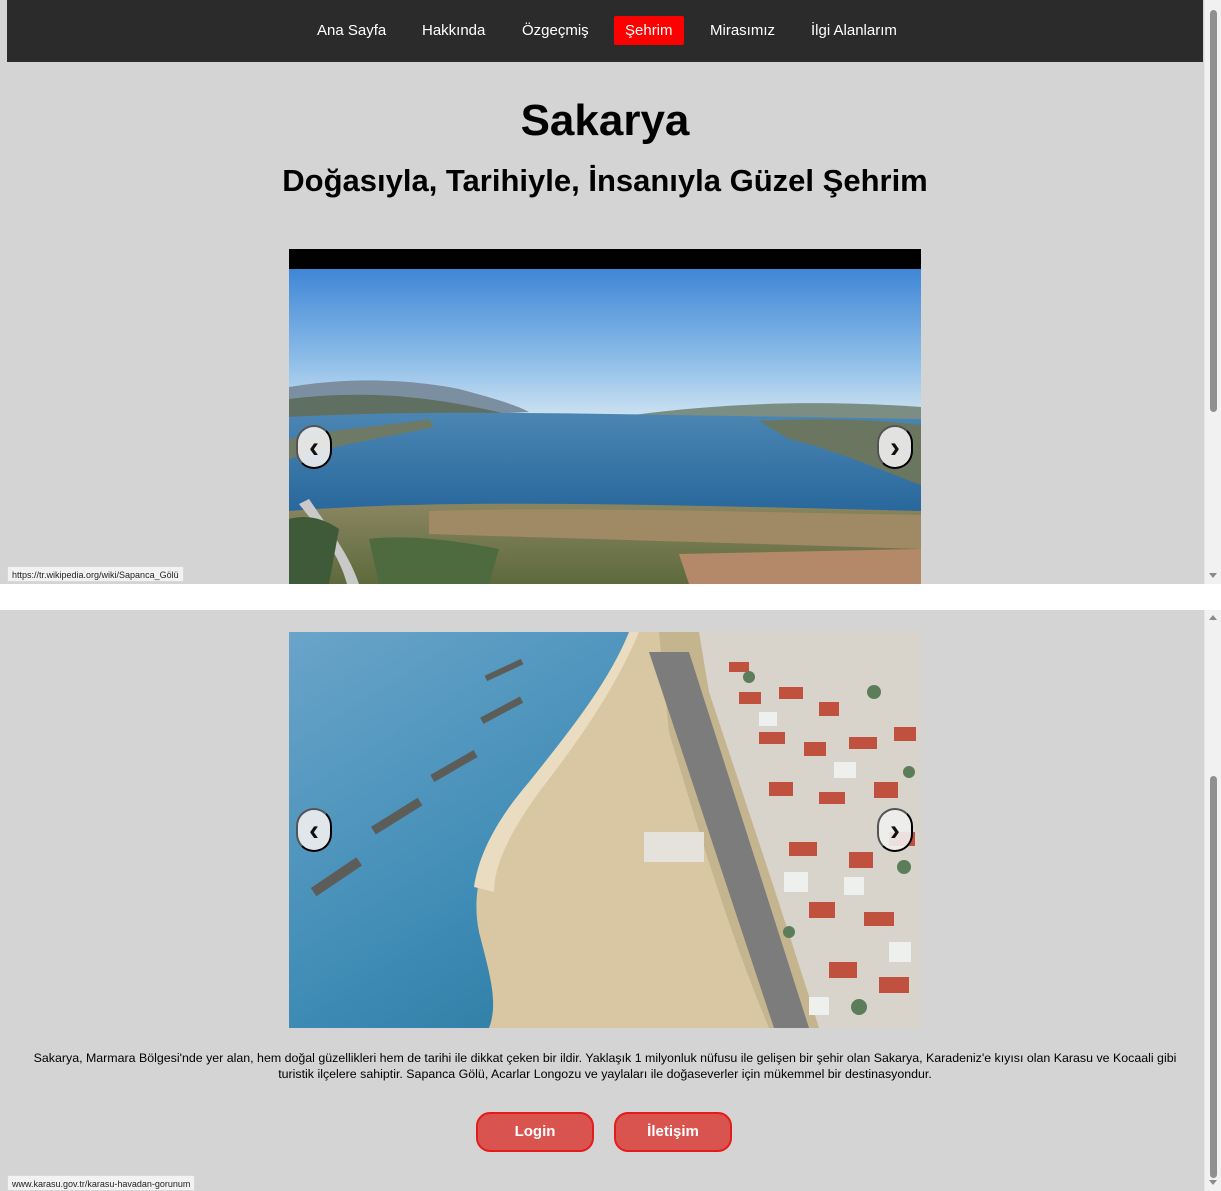 The width and height of the screenshot is (1221, 1191). Describe the element at coordinates (555, 30) in the screenshot. I see `nav-item-ozgecmis: Özgeçmiş` at that location.